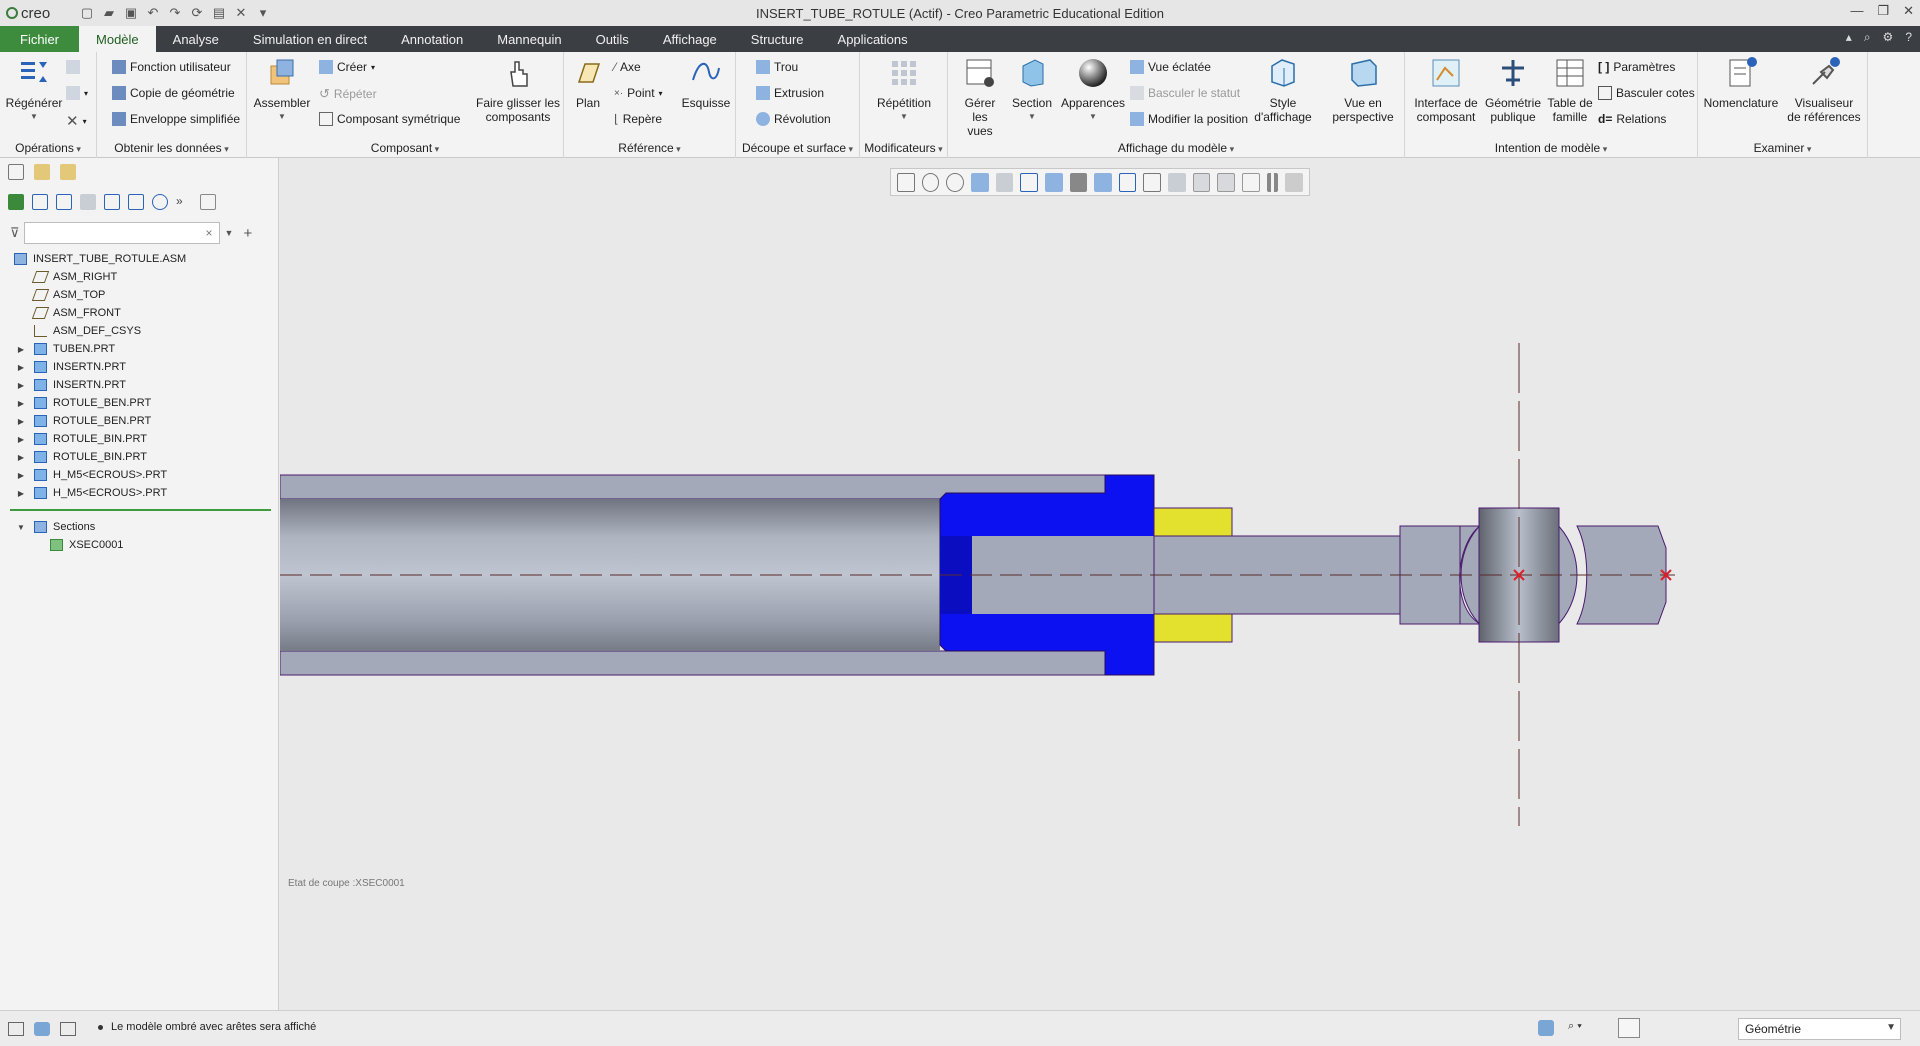 The width and height of the screenshot is (1920, 1046). What do you see at coordinates (184, 202) in the screenshot?
I see `expand-panel-icon: »` at bounding box center [184, 202].